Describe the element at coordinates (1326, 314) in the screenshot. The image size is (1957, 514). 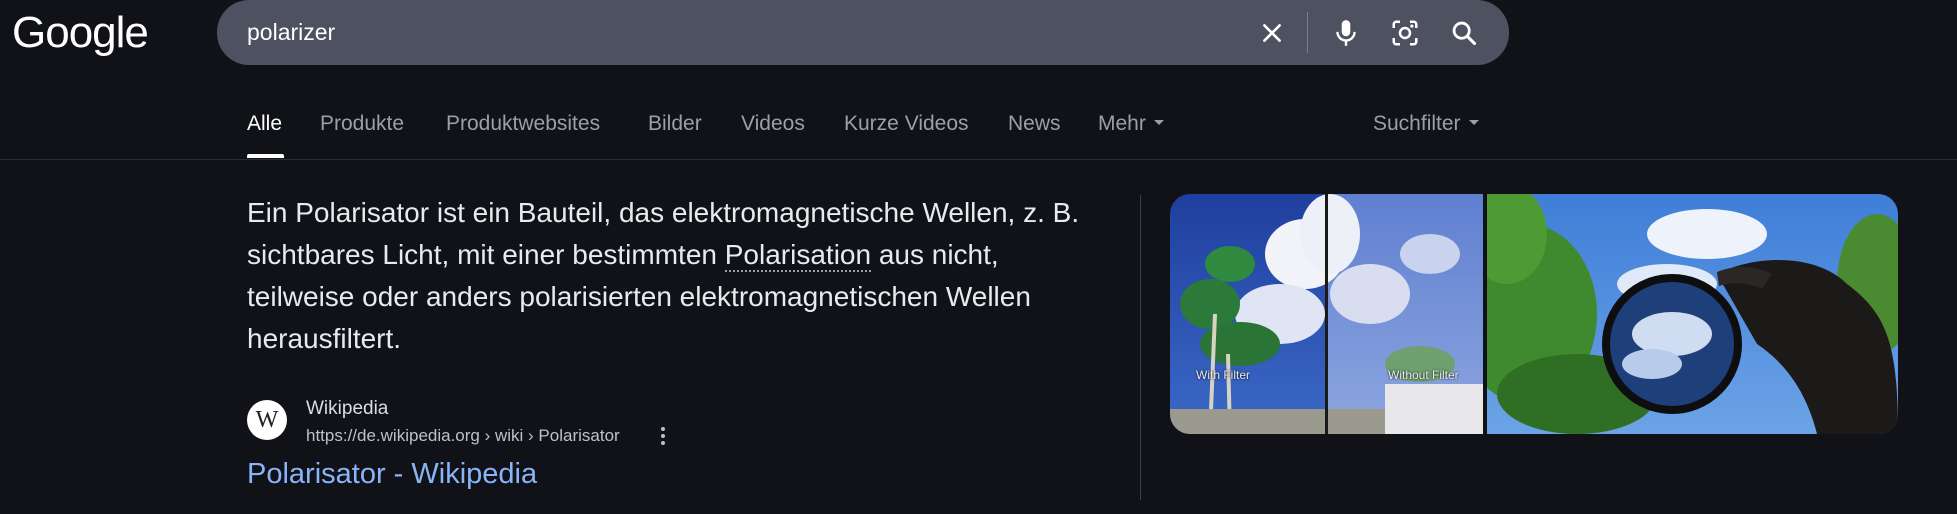
I see `filter-comparison-image: With Filter Without Filter` at that location.